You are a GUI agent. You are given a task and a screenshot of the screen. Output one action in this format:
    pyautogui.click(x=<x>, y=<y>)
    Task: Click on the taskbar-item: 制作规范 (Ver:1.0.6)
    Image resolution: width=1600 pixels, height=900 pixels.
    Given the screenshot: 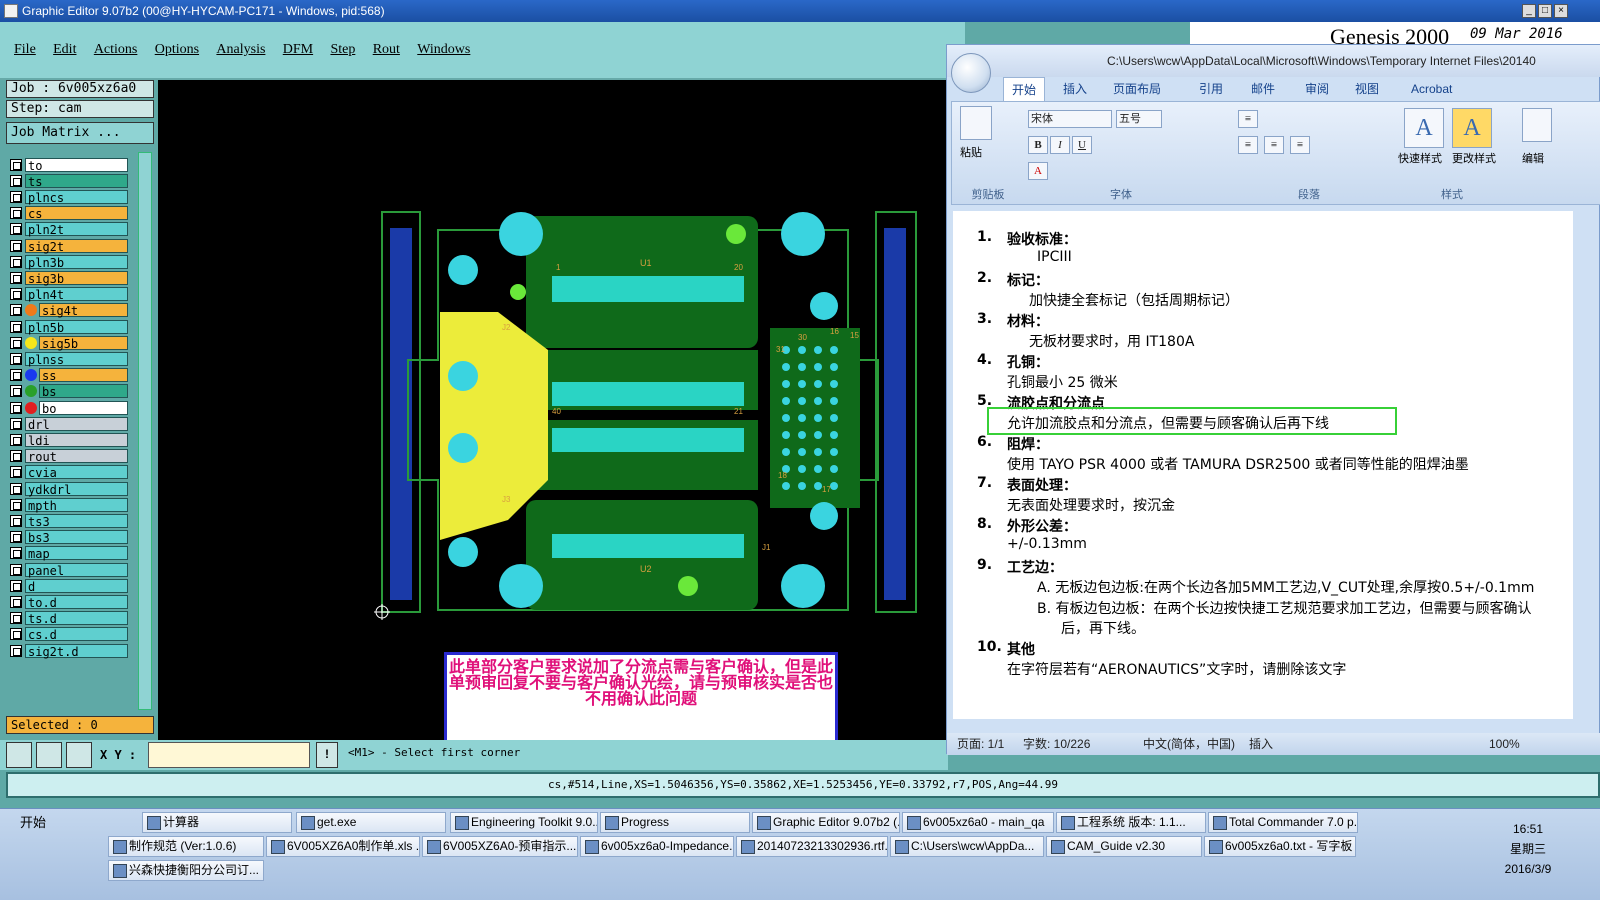 What is the action you would take?
    pyautogui.click(x=186, y=846)
    